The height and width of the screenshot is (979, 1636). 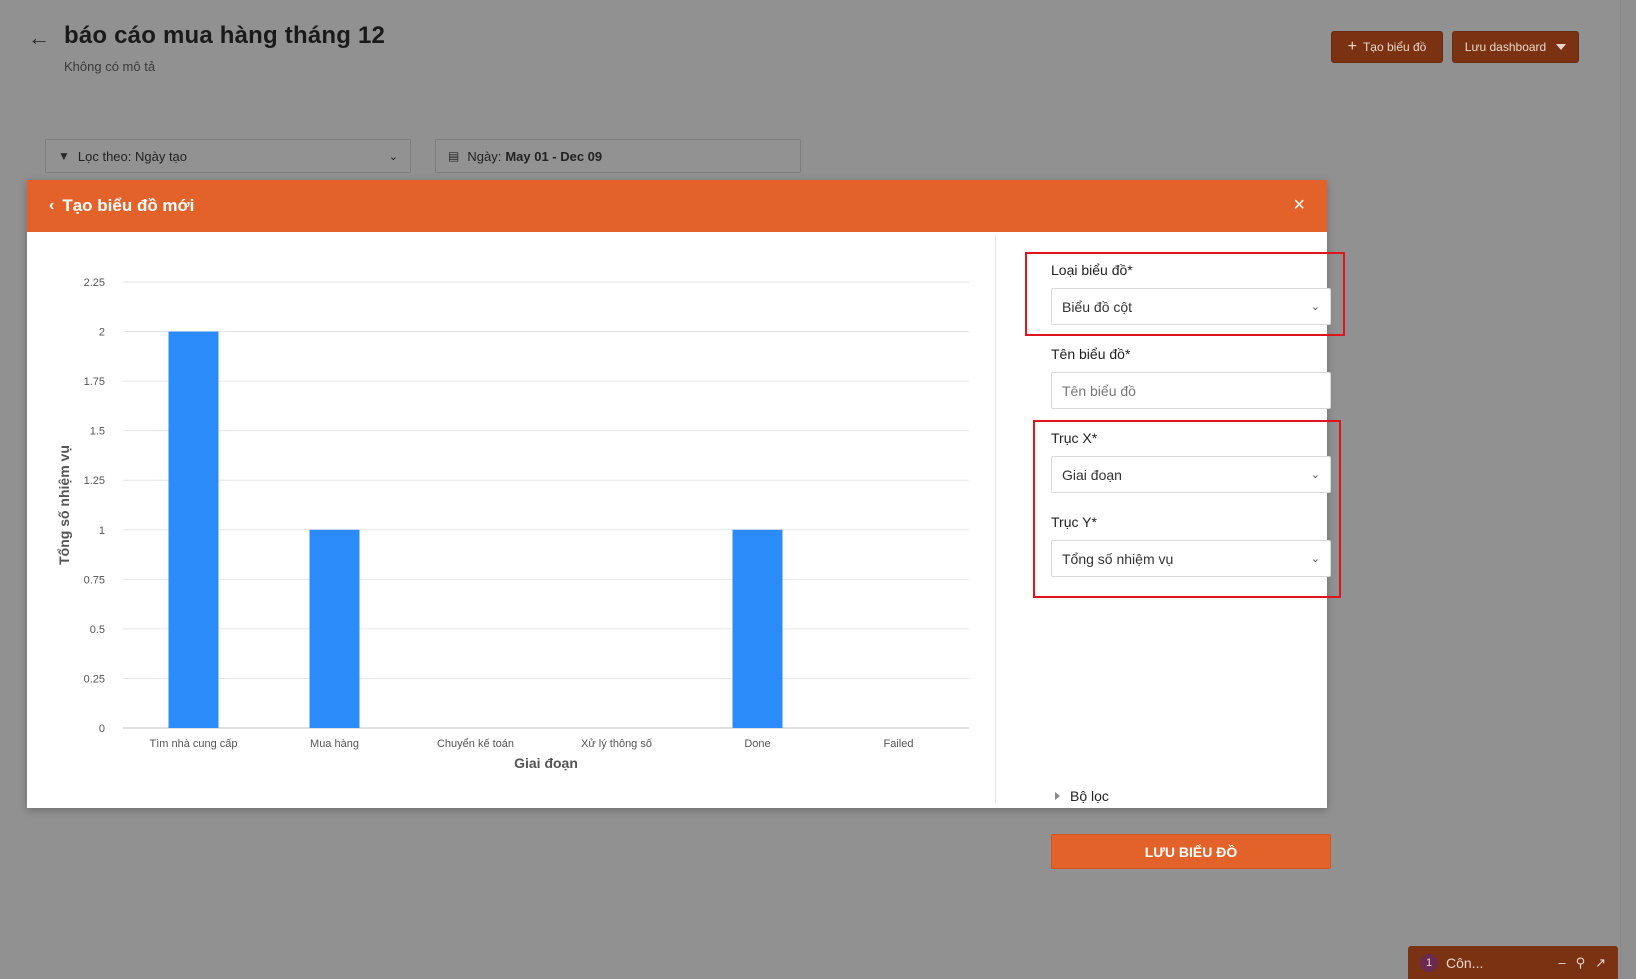 I want to click on date-range-value: May 01 - Dec 09, so click(x=554, y=156).